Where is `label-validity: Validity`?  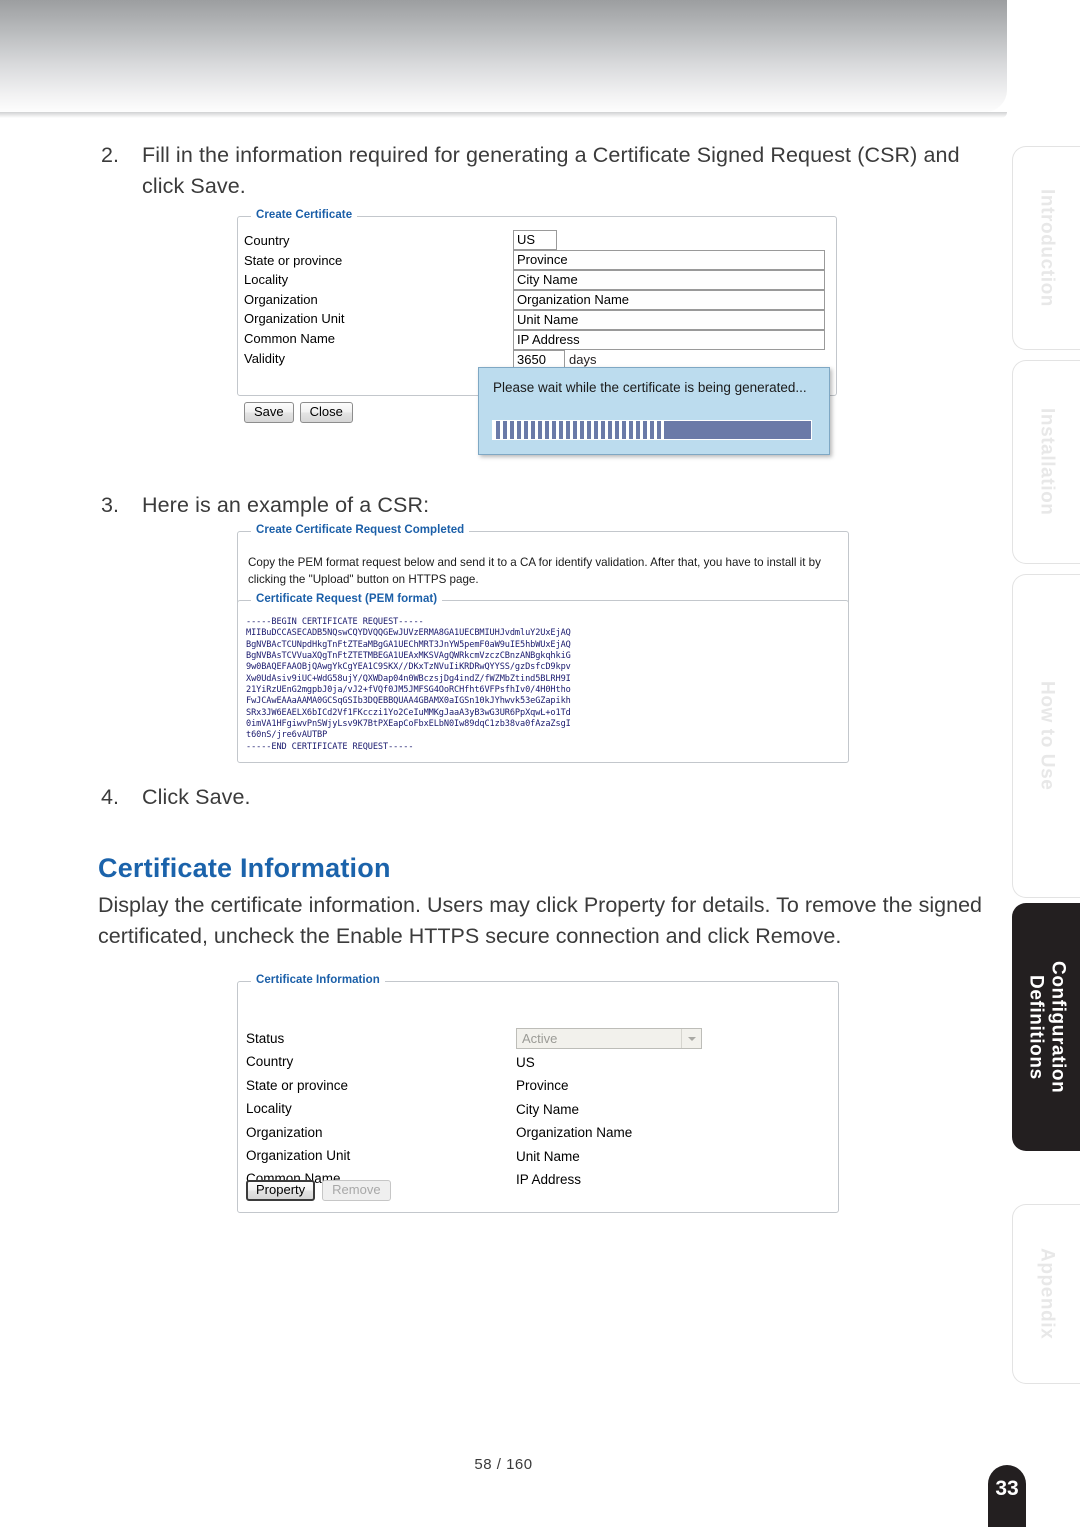 label-validity: Validity is located at coordinates (264, 358).